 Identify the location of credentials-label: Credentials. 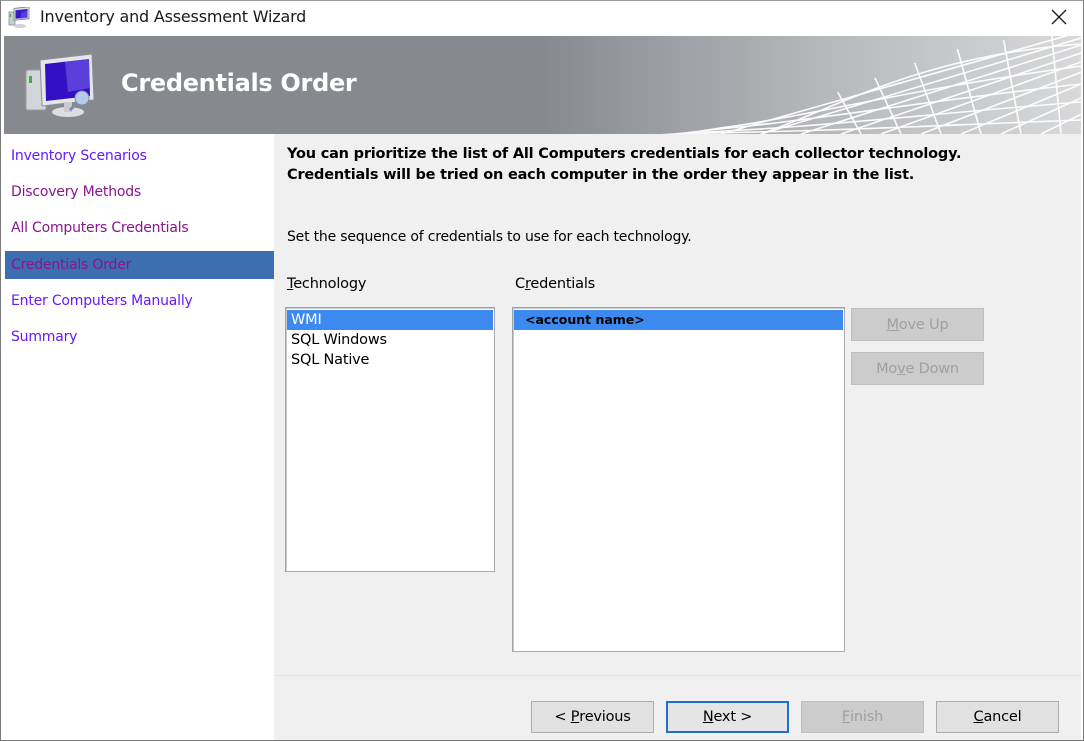
(555, 284).